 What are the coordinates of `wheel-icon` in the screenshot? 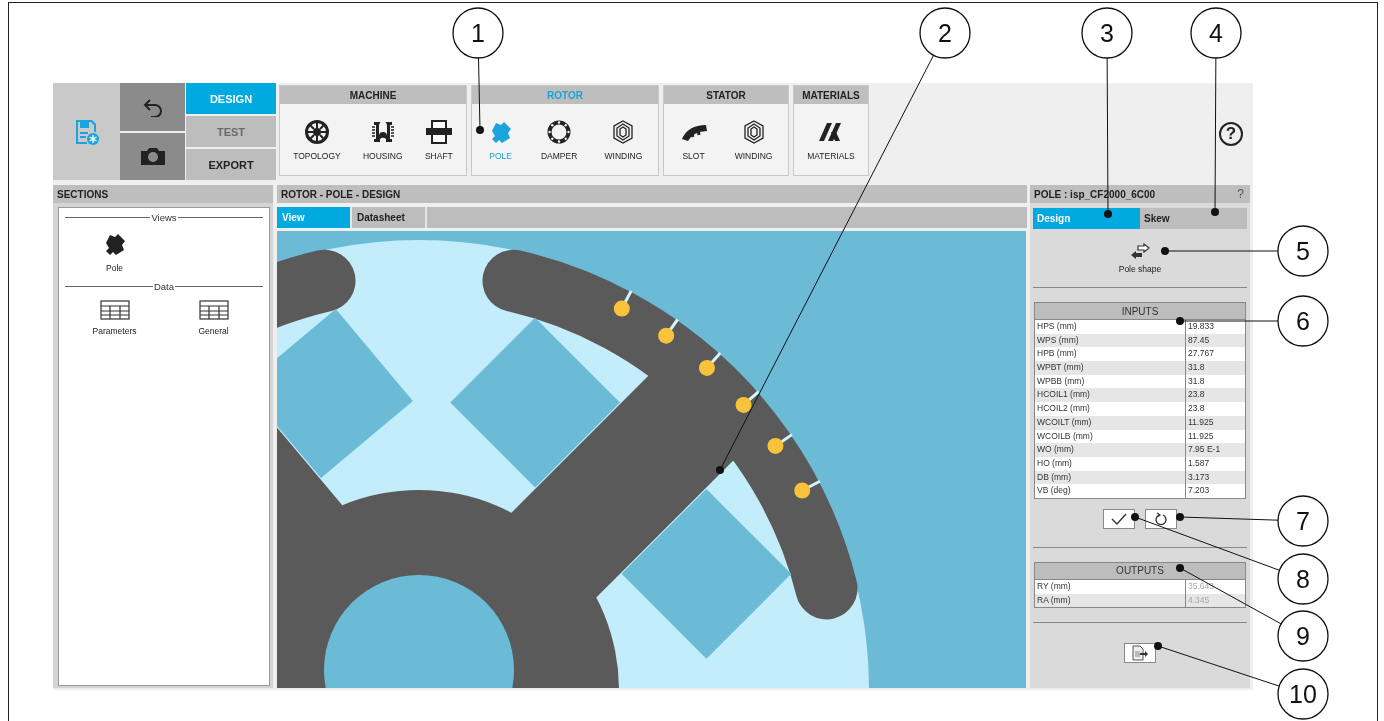 It's located at (316, 131).